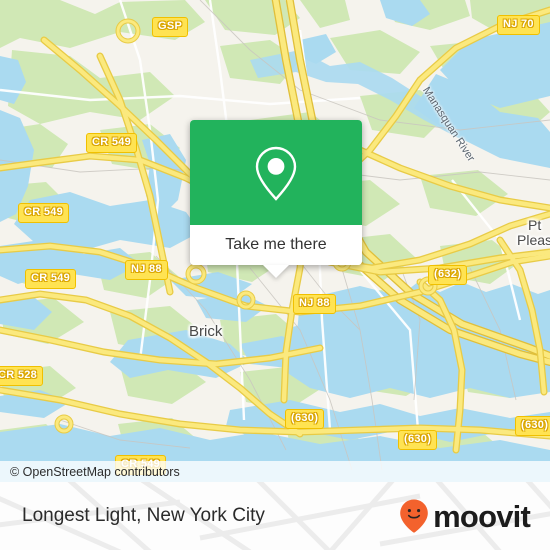 This screenshot has width=550, height=550. What do you see at coordinates (448, 275) in the screenshot?
I see `road-shield: (632)` at bounding box center [448, 275].